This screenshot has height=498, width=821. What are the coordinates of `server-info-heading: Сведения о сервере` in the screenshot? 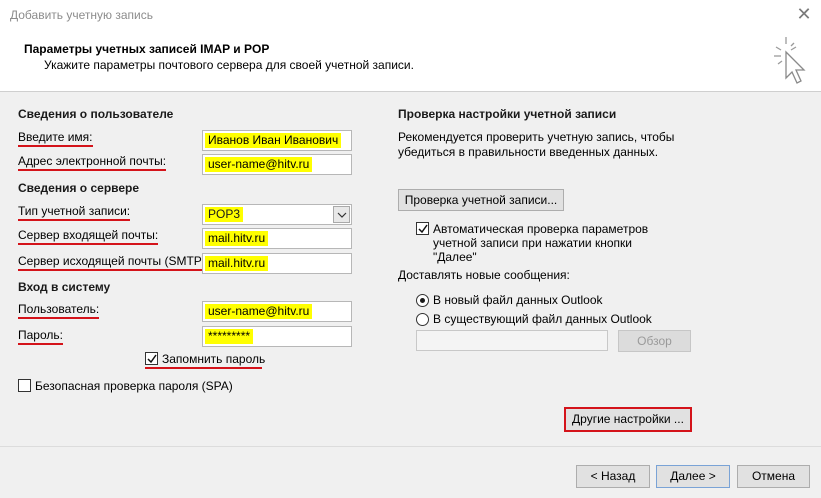 It's located at (79, 188).